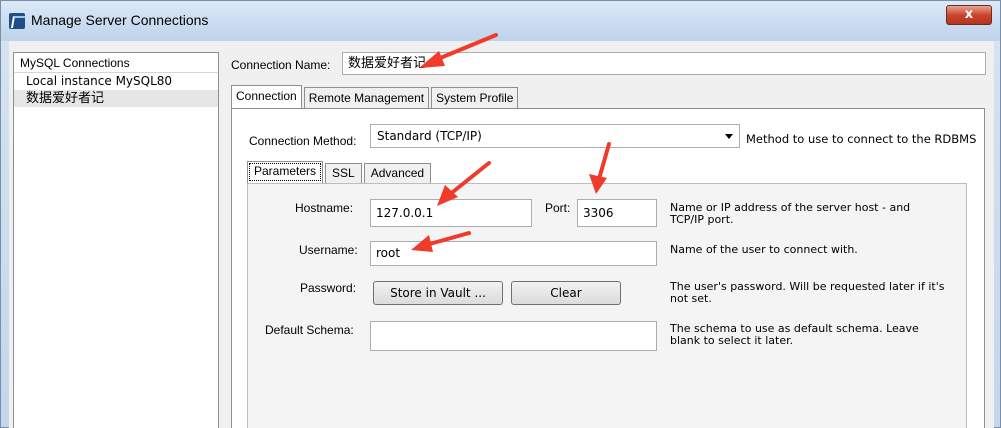  Describe the element at coordinates (451, 213) in the screenshot. I see `hostname-input: 127.0.0.1` at that location.